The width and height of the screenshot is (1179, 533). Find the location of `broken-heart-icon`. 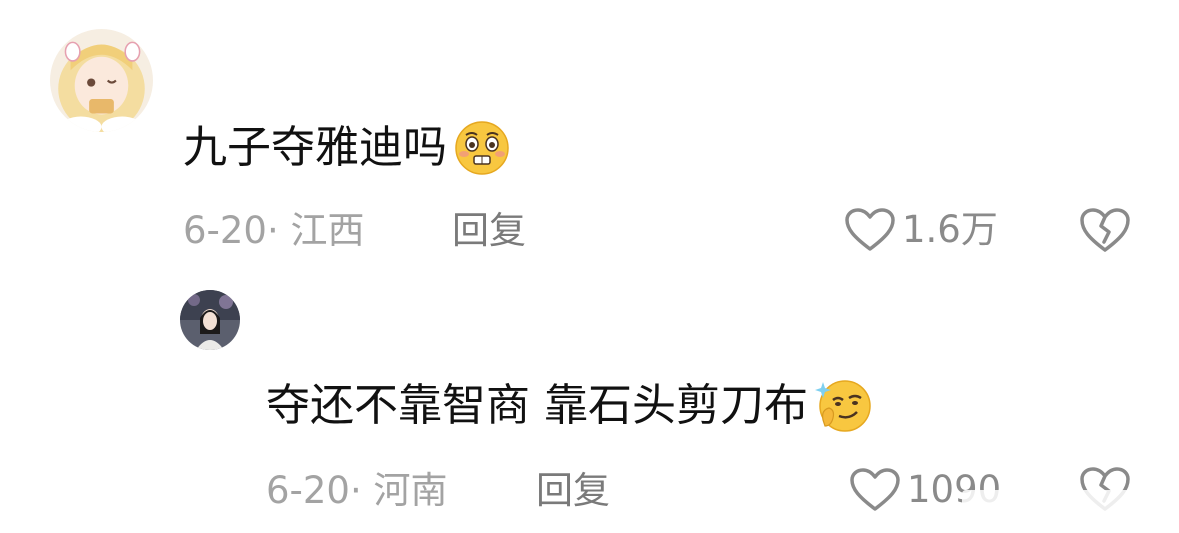

broken-heart-icon is located at coordinates (1105, 230).